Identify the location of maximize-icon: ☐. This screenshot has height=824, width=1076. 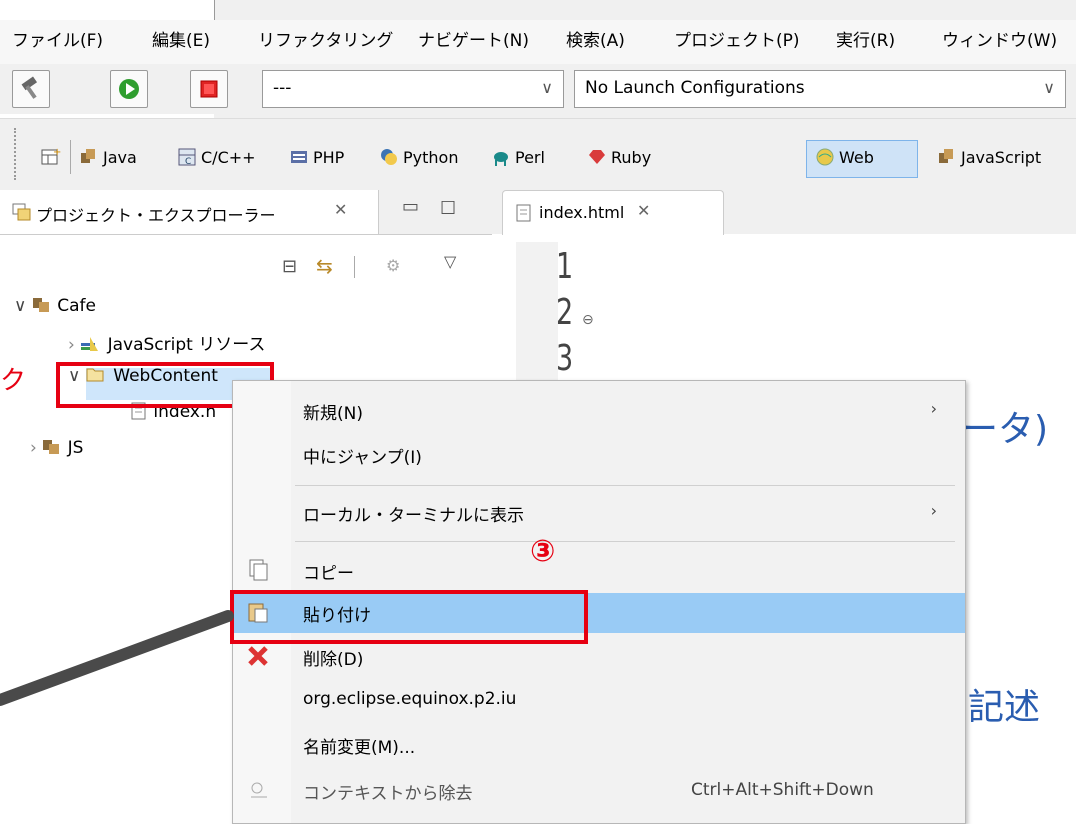
(448, 208).